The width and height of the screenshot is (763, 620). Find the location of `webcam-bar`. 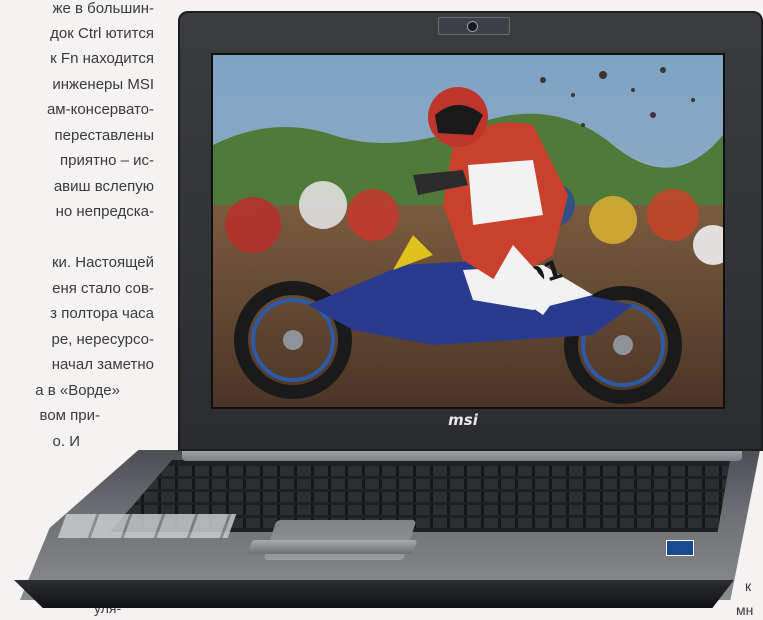

webcam-bar is located at coordinates (474, 26).